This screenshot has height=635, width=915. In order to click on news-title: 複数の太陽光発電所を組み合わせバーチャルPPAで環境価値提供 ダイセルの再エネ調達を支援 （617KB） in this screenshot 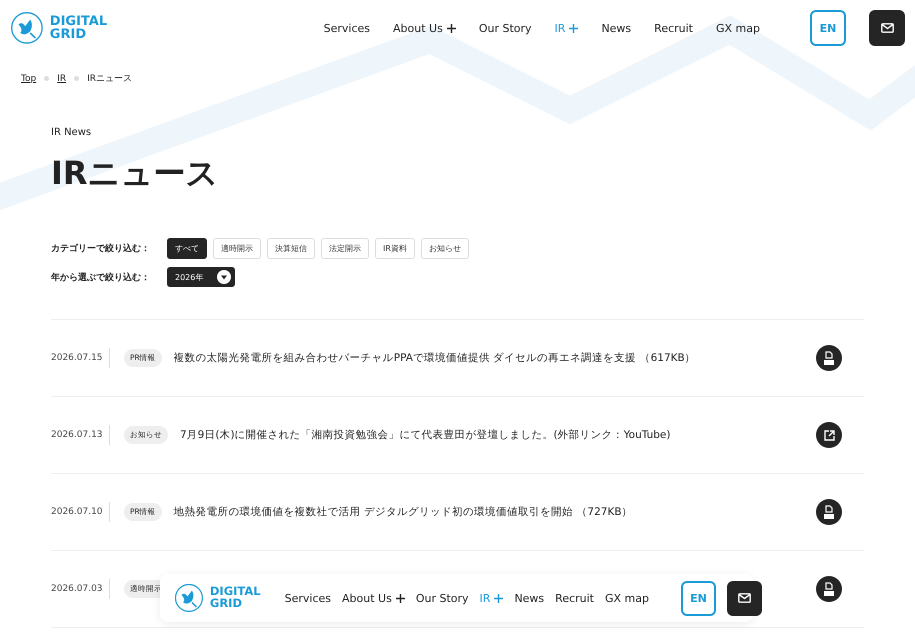, I will do `click(435, 358)`.